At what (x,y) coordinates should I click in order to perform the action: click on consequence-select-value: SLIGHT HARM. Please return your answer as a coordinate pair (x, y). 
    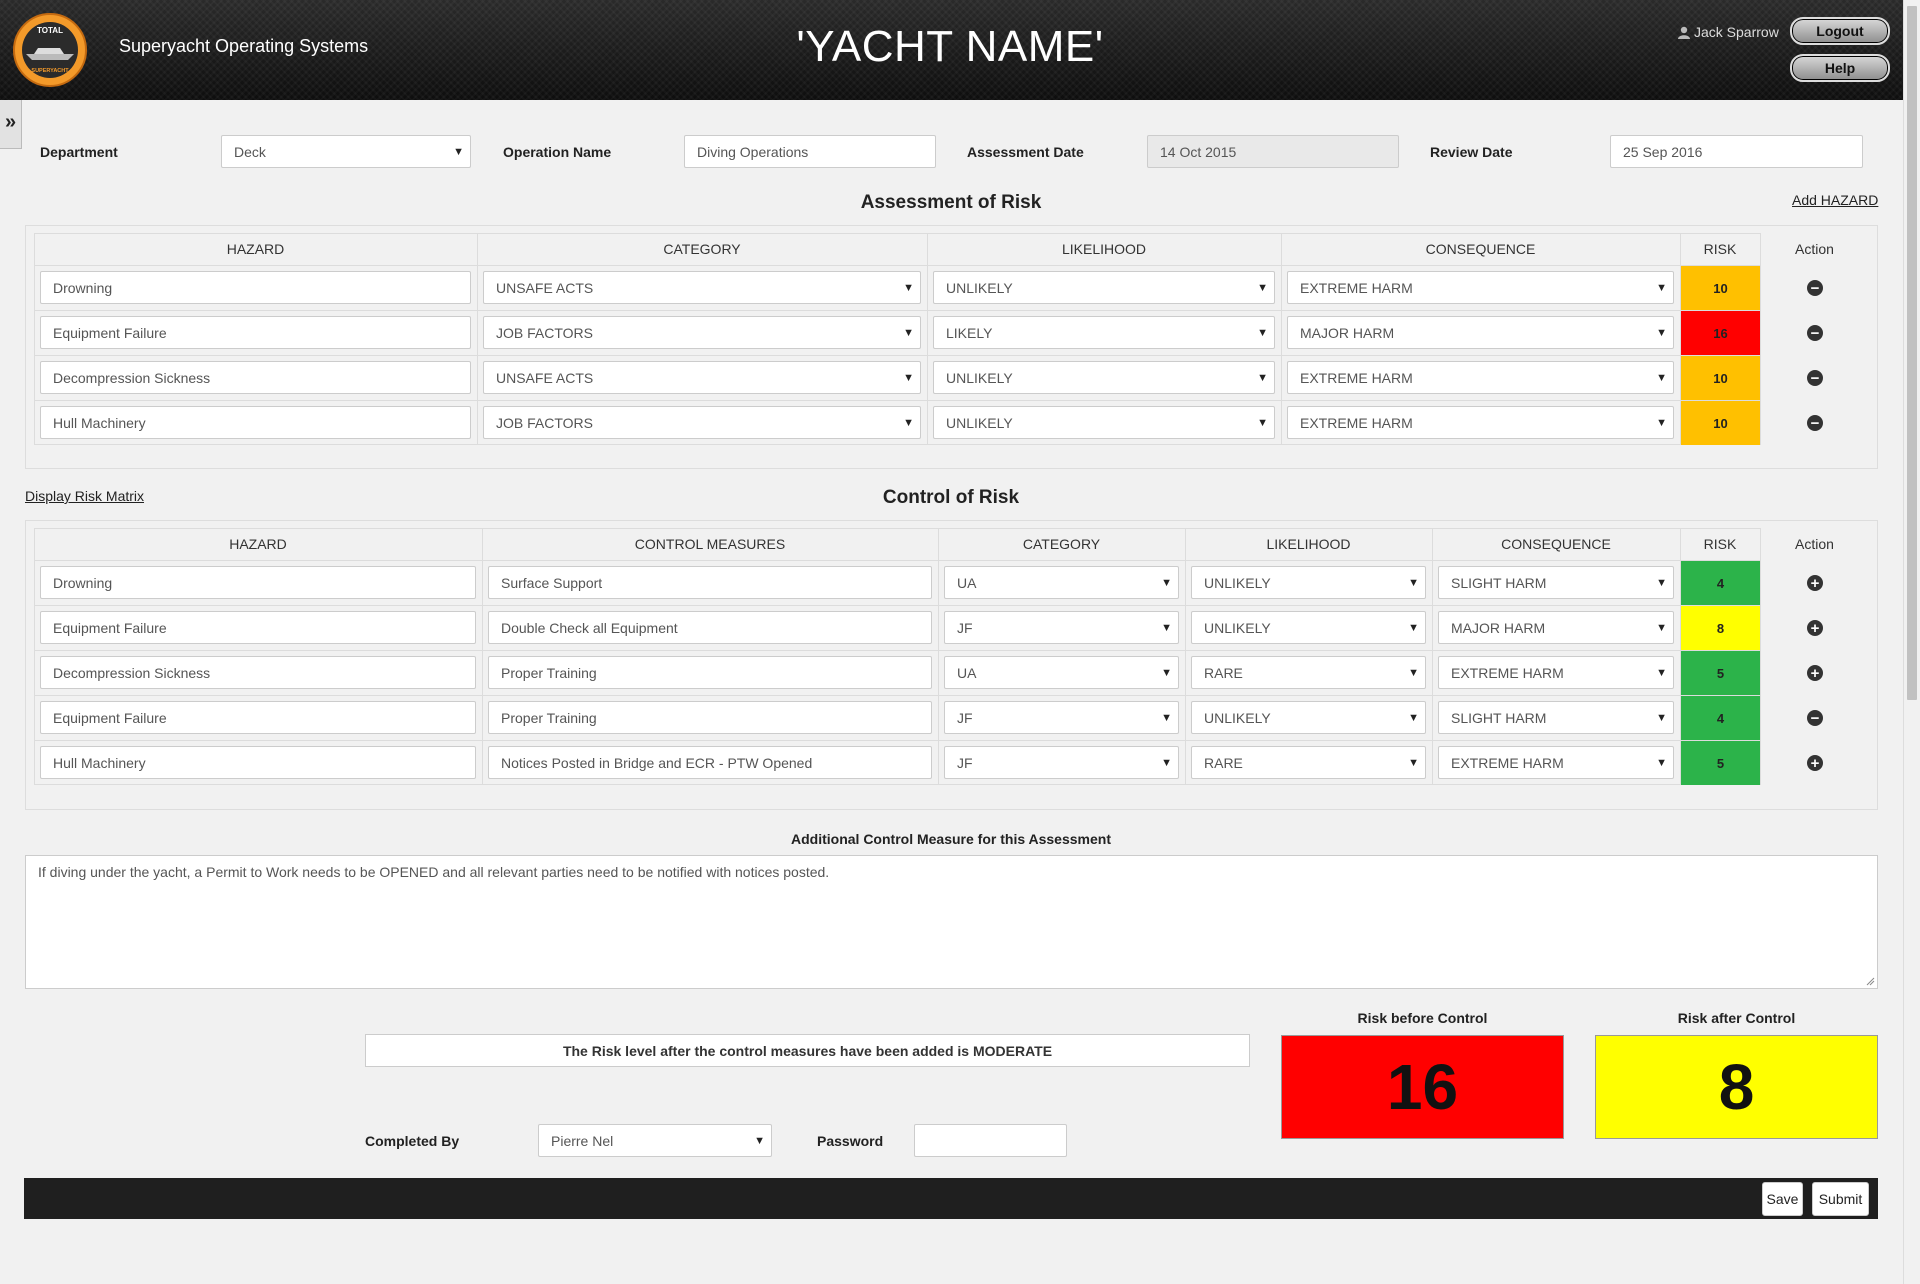
    Looking at the image, I should click on (1499, 582).